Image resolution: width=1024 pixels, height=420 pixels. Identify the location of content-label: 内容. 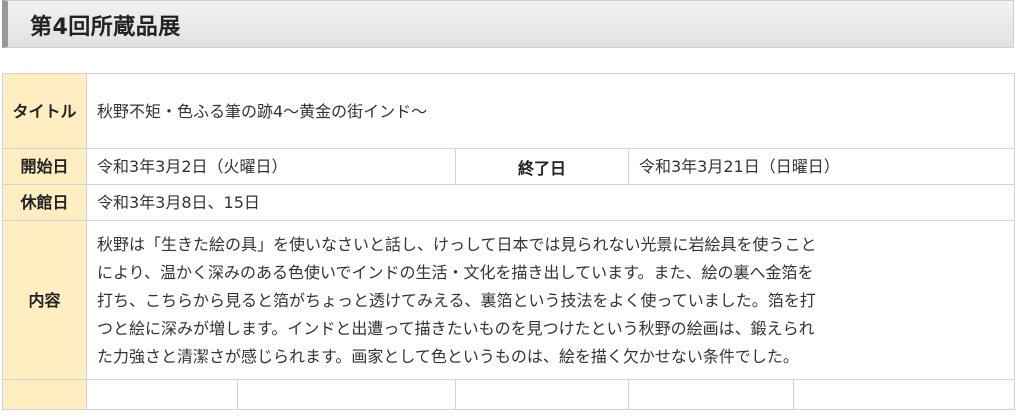
(44, 300).